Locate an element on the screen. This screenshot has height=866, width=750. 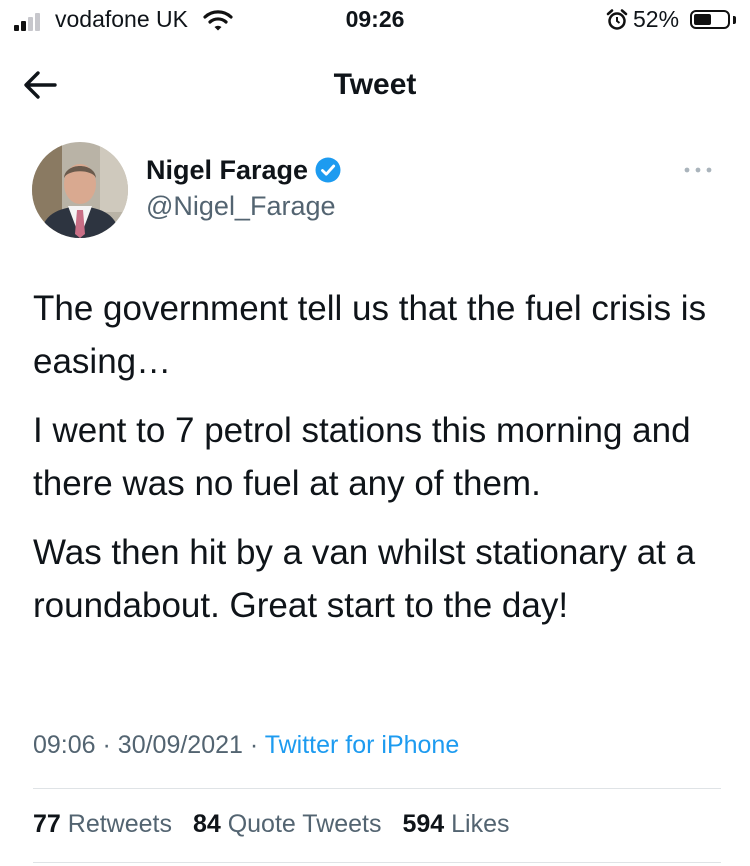
avatar is located at coordinates (80, 190).